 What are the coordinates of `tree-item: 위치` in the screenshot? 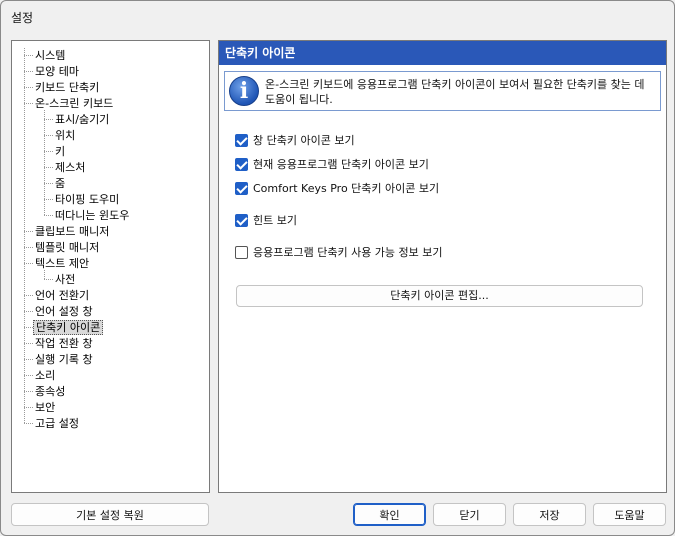 It's located at (65, 135).